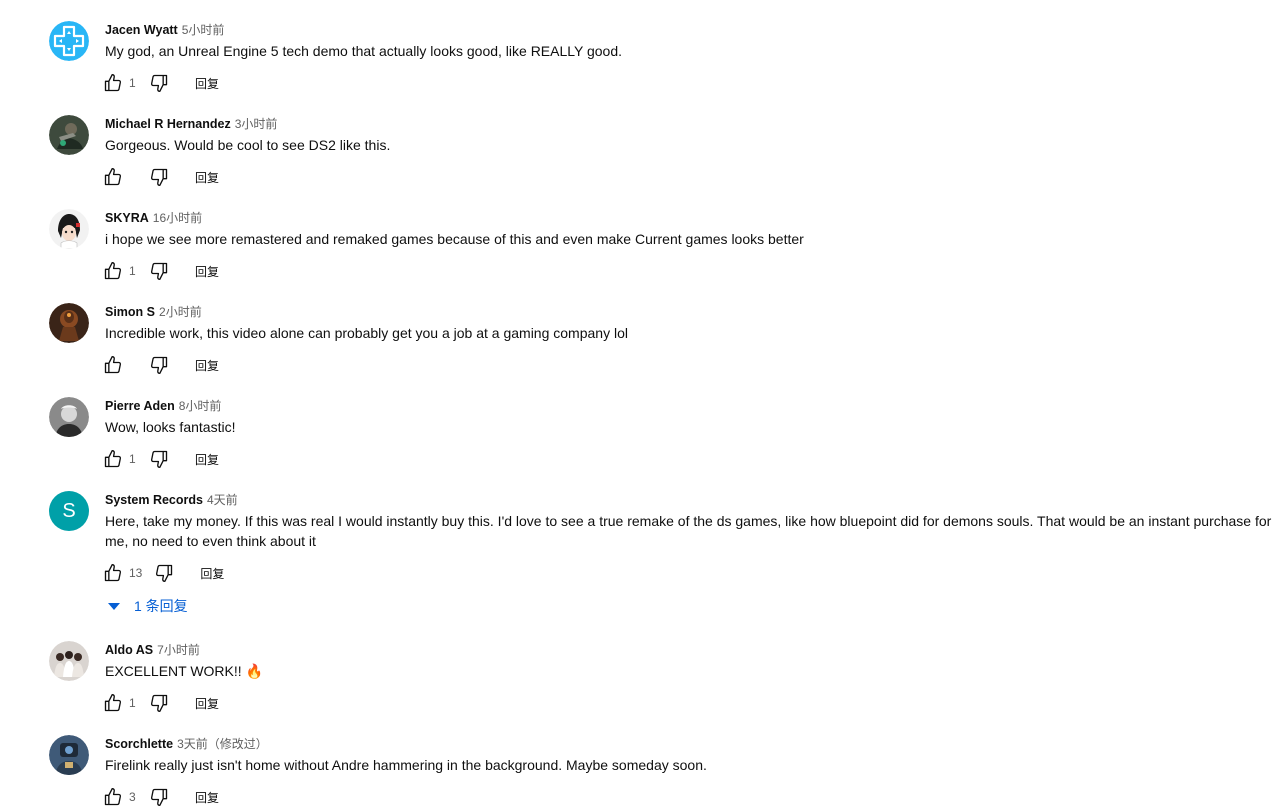  Describe the element at coordinates (140, 406) in the screenshot. I see `author-name: Pierre Aden` at that location.